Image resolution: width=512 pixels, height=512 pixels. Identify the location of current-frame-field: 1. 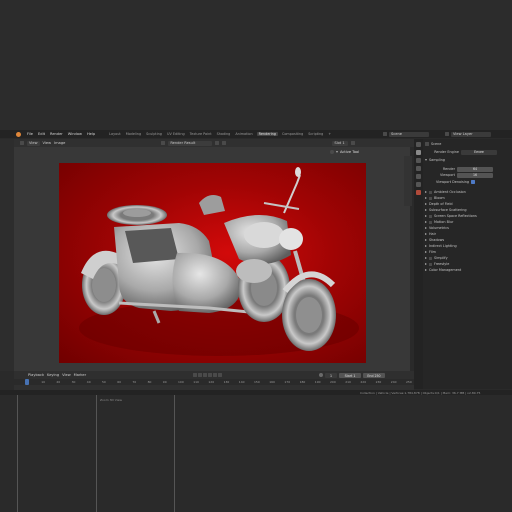
(331, 375).